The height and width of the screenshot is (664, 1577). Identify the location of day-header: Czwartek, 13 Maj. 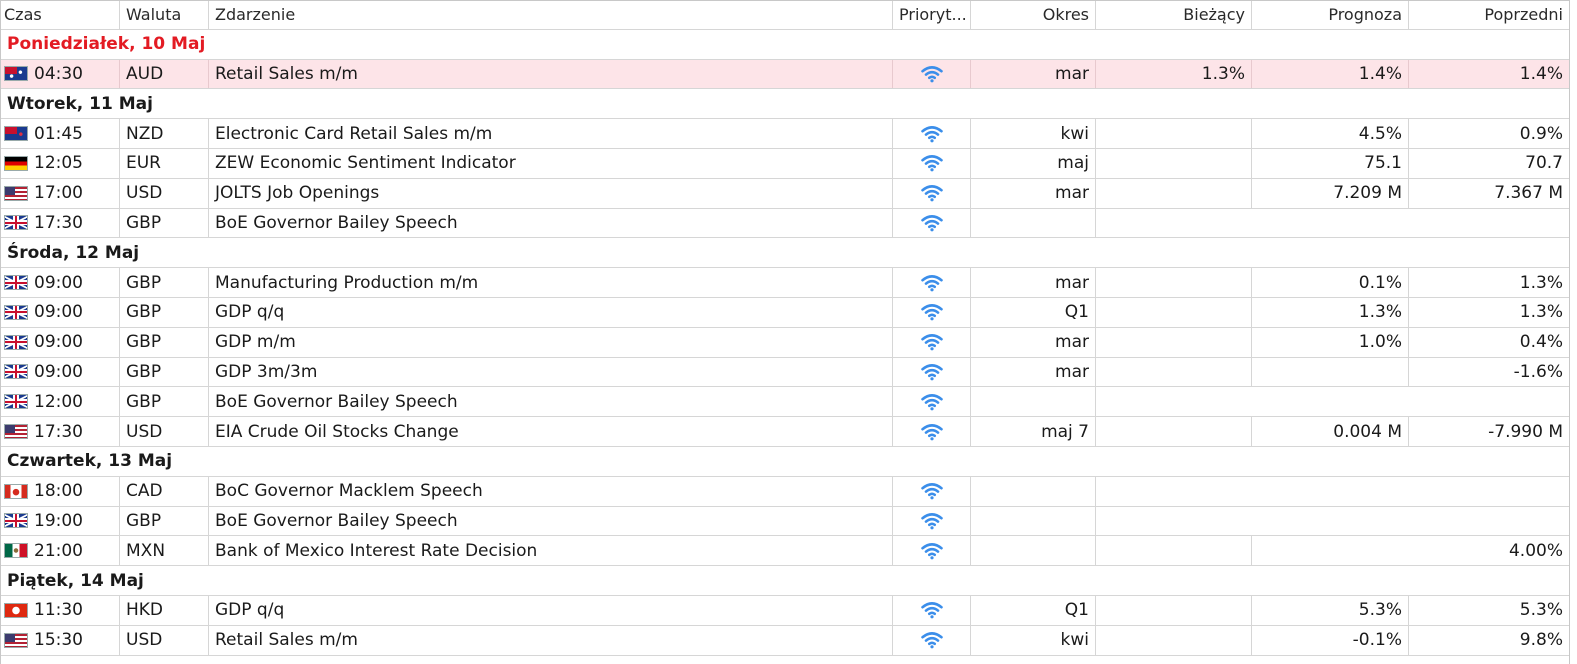
(785, 462).